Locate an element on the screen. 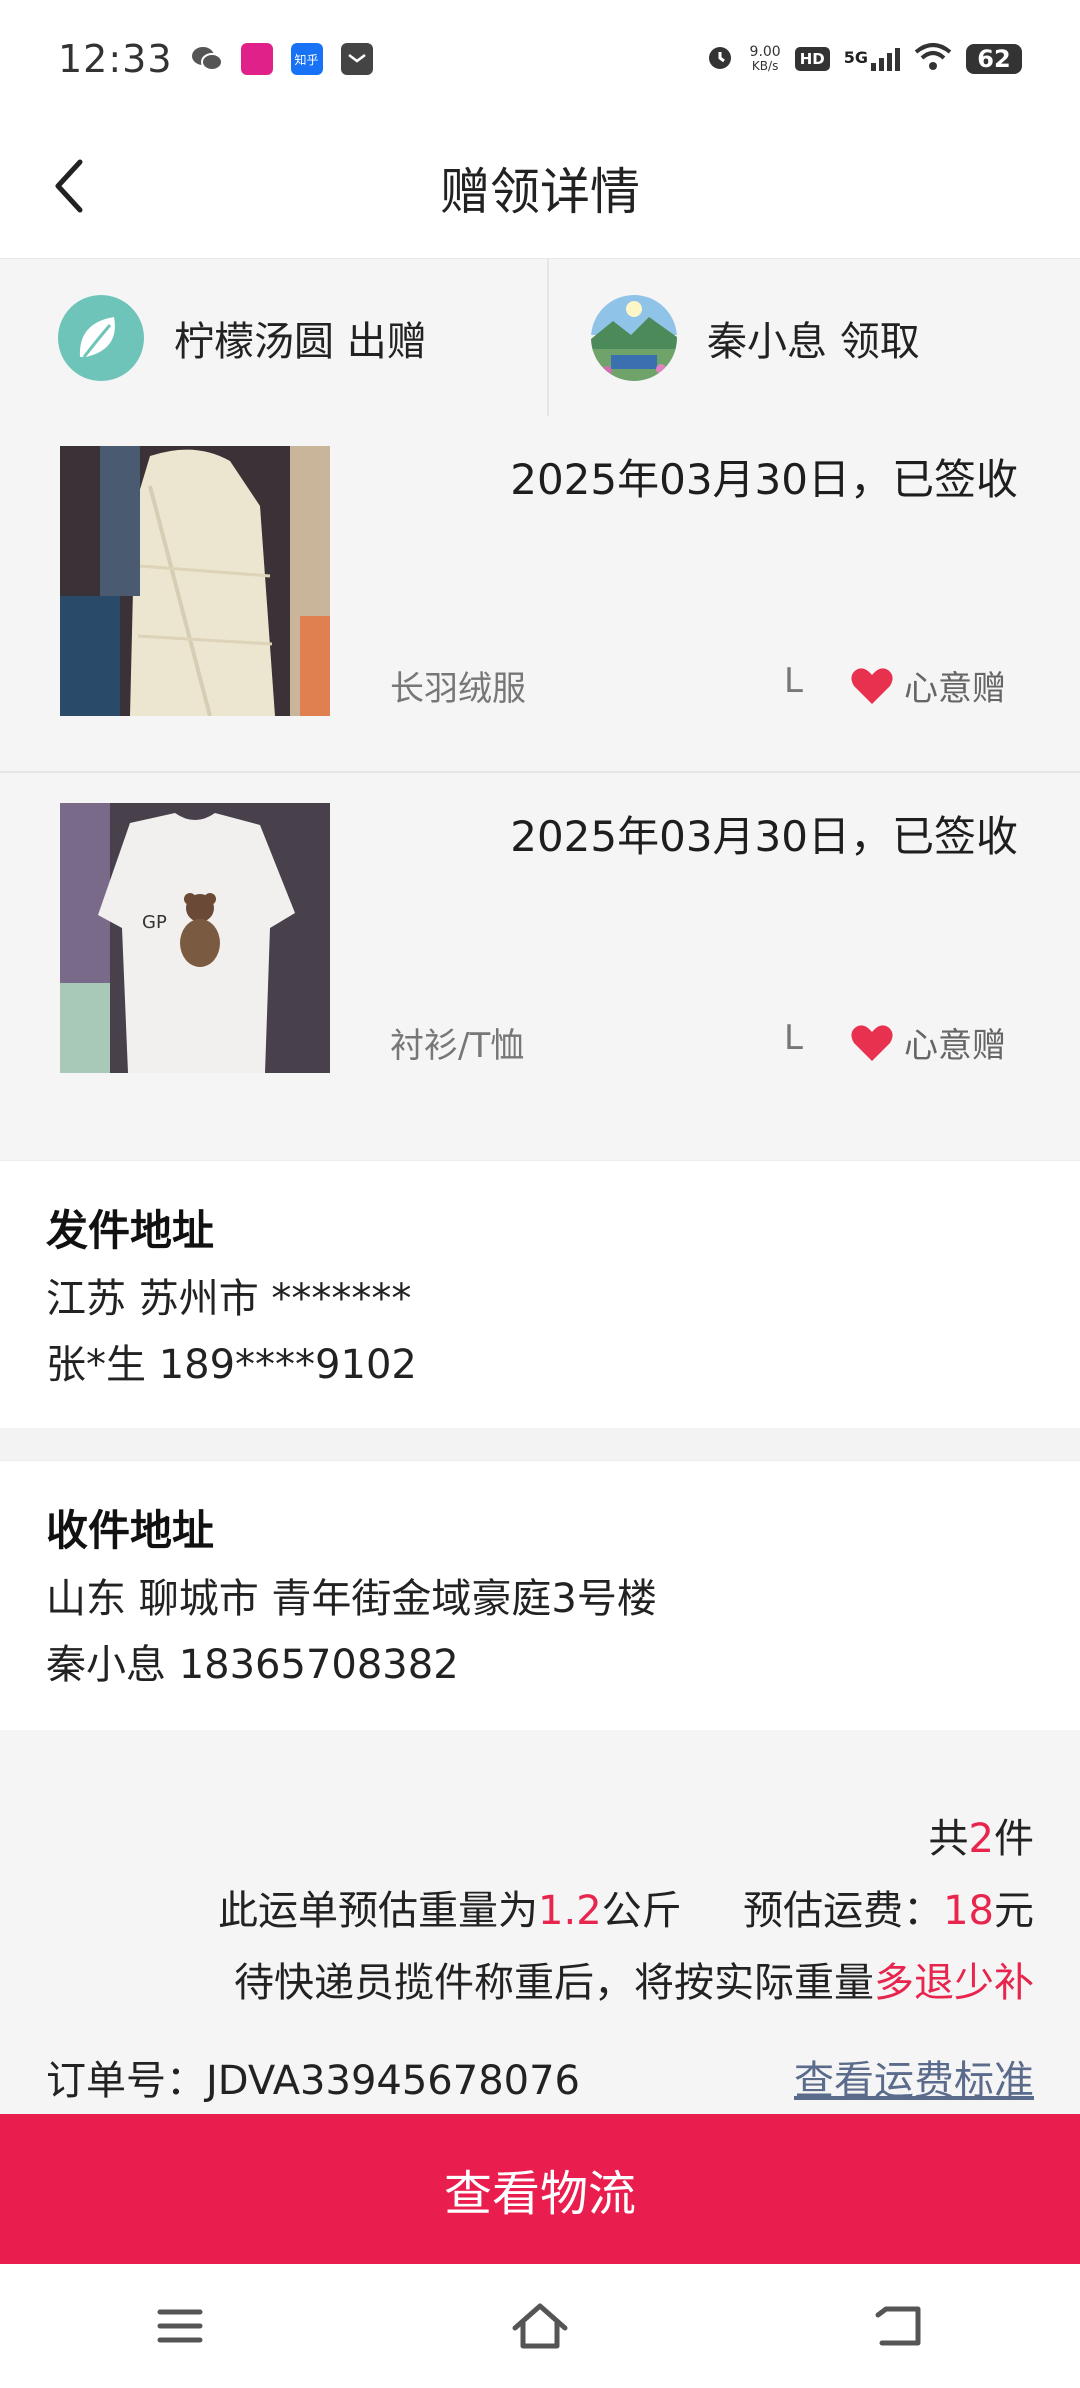  count-value: 2 is located at coordinates (981, 1839).